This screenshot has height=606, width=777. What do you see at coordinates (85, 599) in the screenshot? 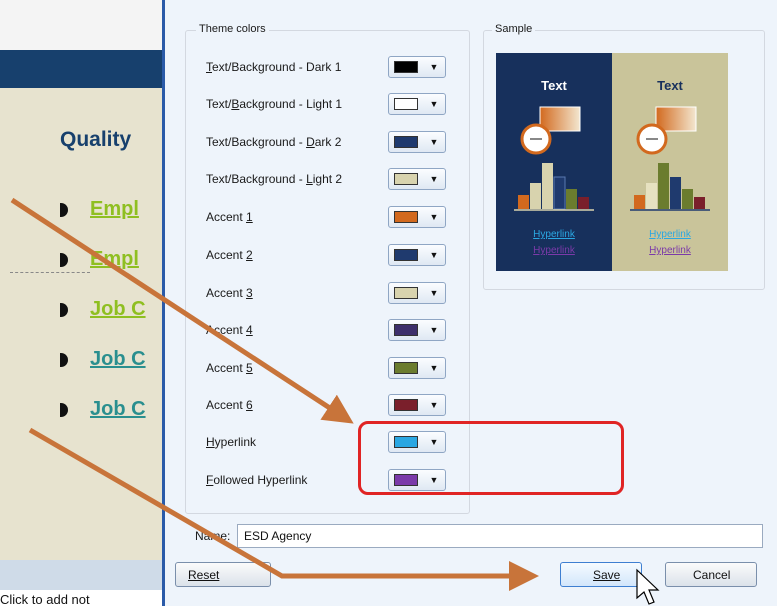
I see `notes-pane-text: Click to add not` at bounding box center [85, 599].